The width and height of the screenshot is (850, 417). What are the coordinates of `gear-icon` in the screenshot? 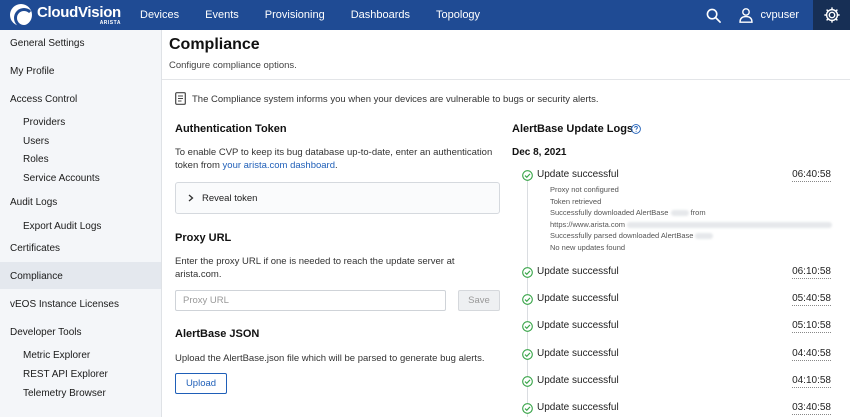 It's located at (831, 15).